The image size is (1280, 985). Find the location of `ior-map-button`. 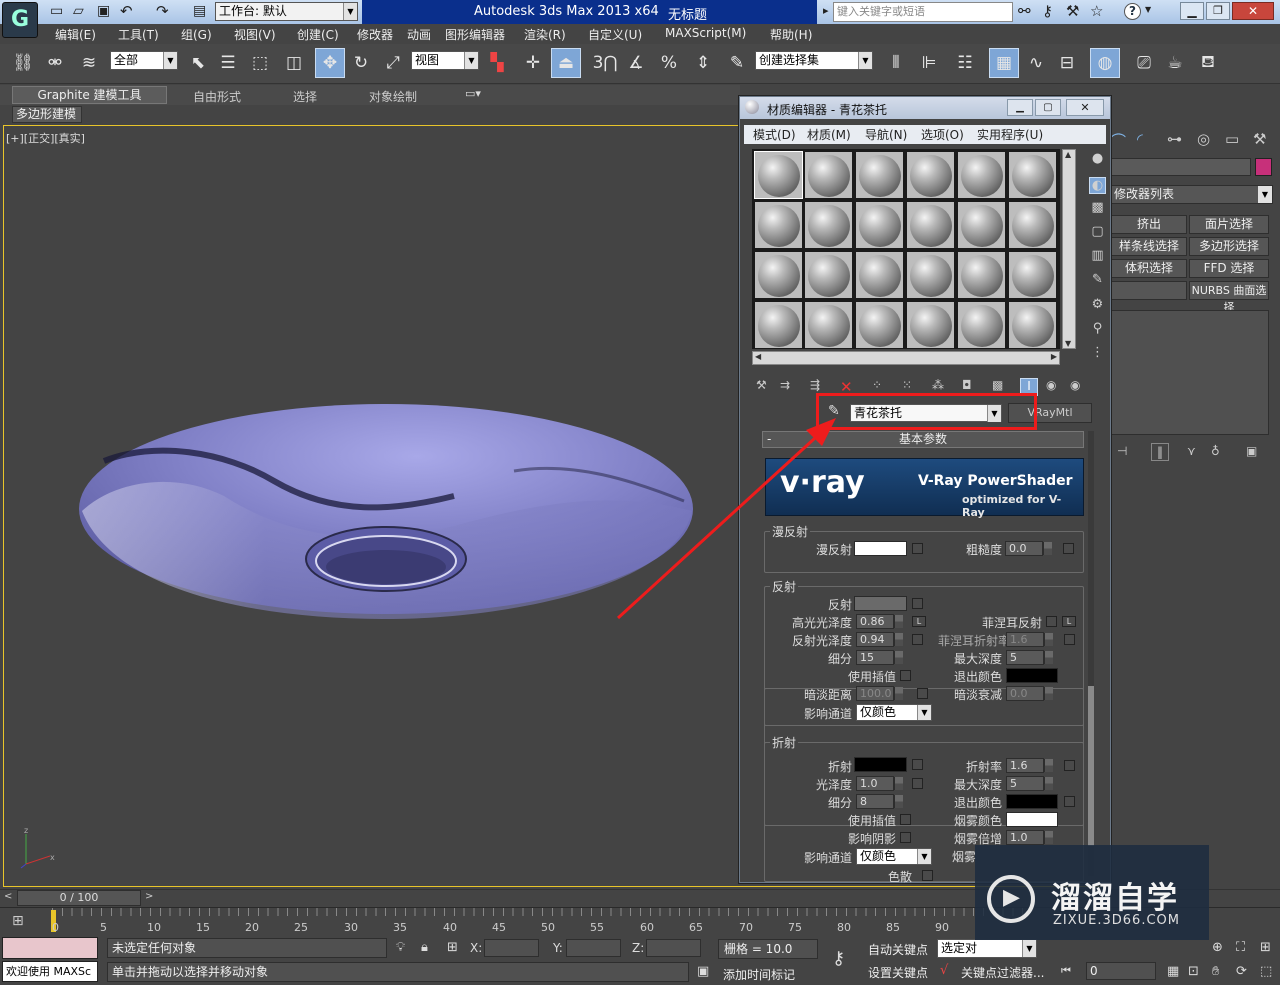

ior-map-button is located at coordinates (1069, 765).